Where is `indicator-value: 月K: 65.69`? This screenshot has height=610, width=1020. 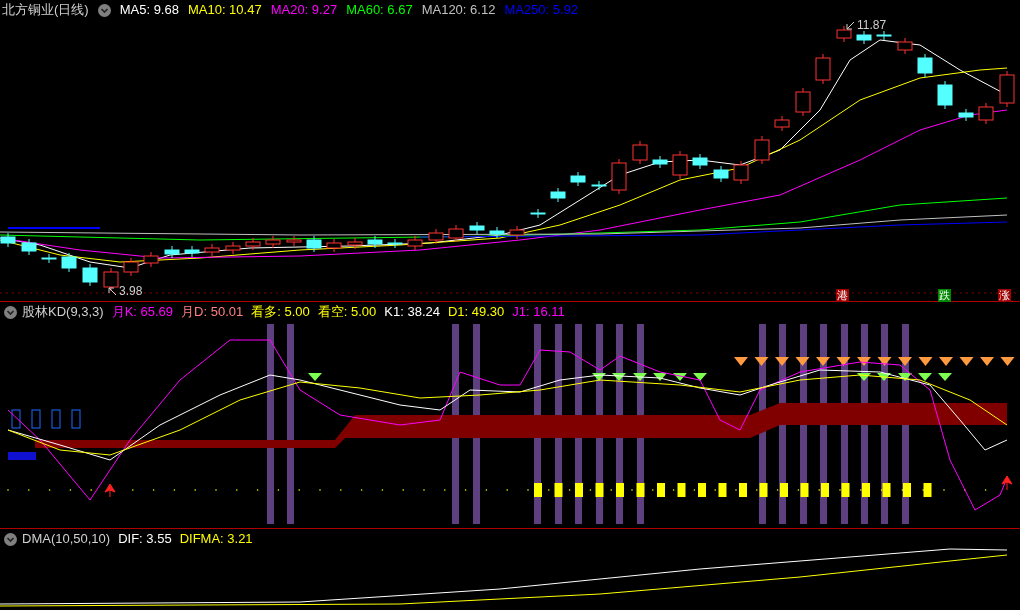 indicator-value: 月K: 65.69 is located at coordinates (142, 312).